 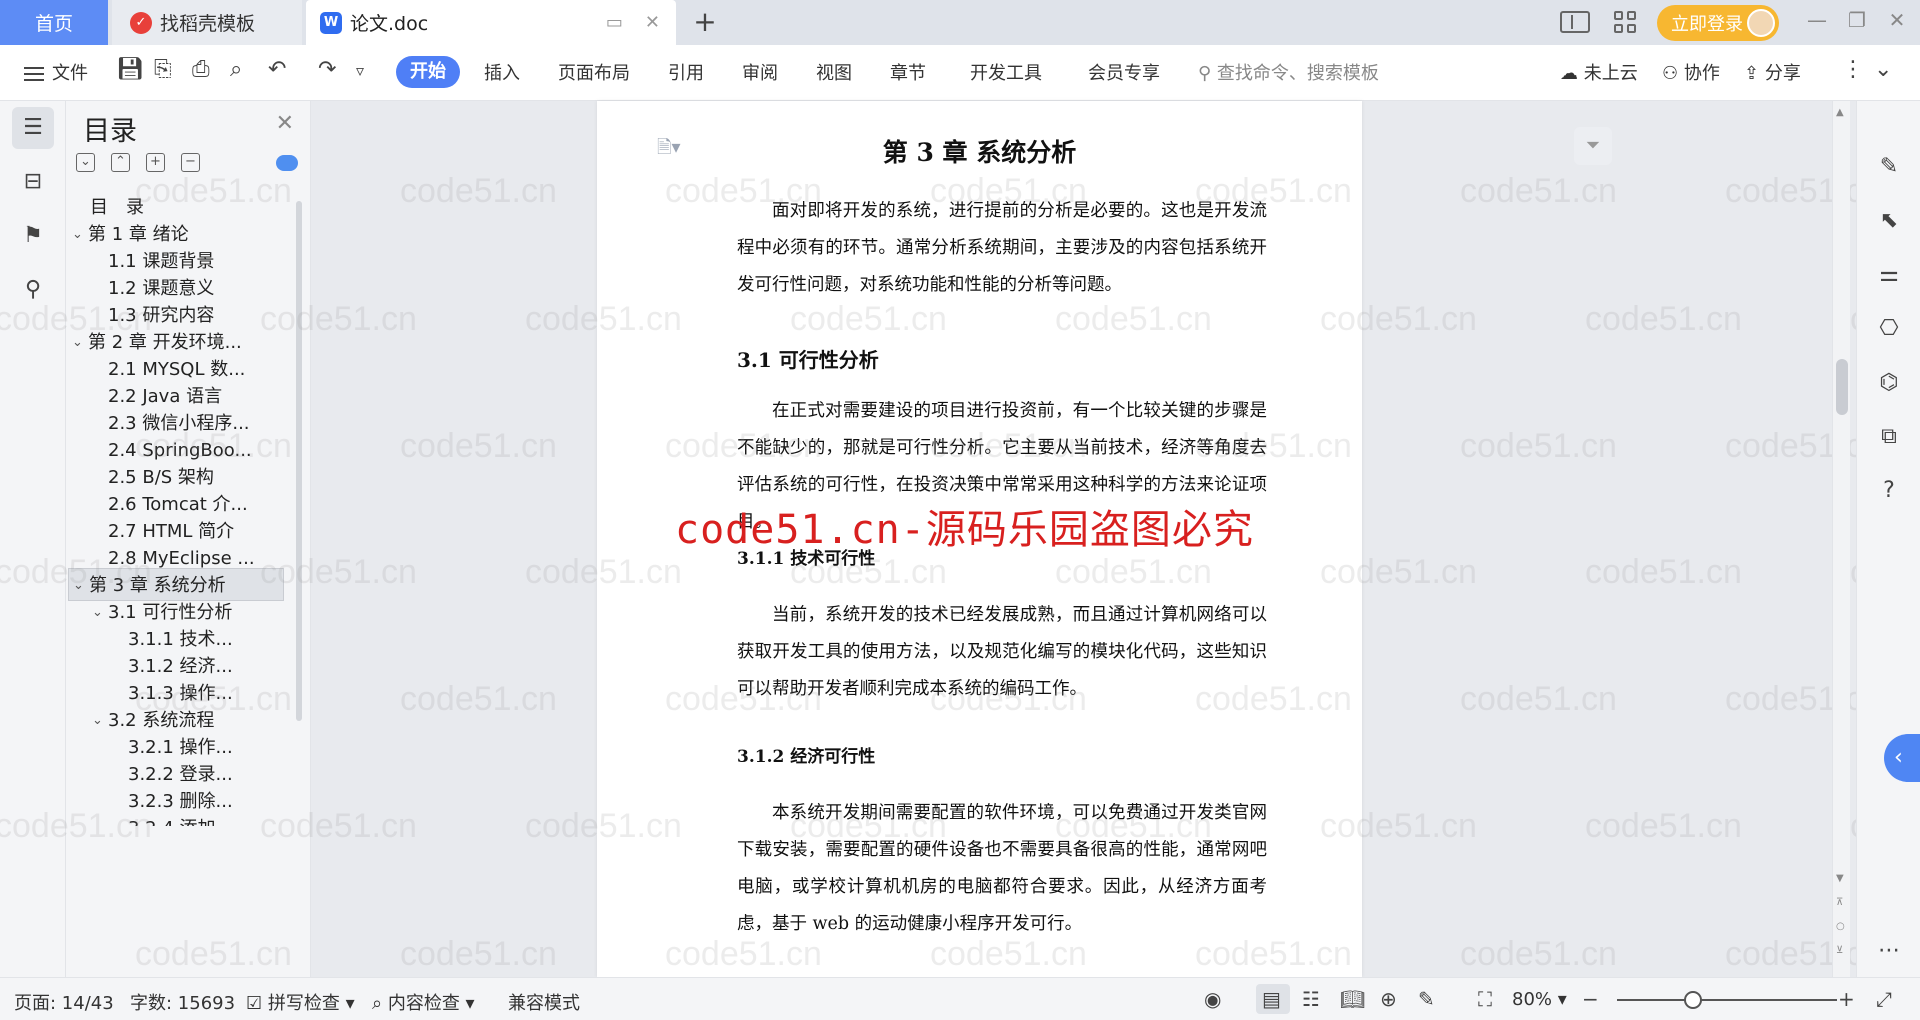 What do you see at coordinates (254, 1003) in the screenshot?
I see `spell-check-icon: ☑` at bounding box center [254, 1003].